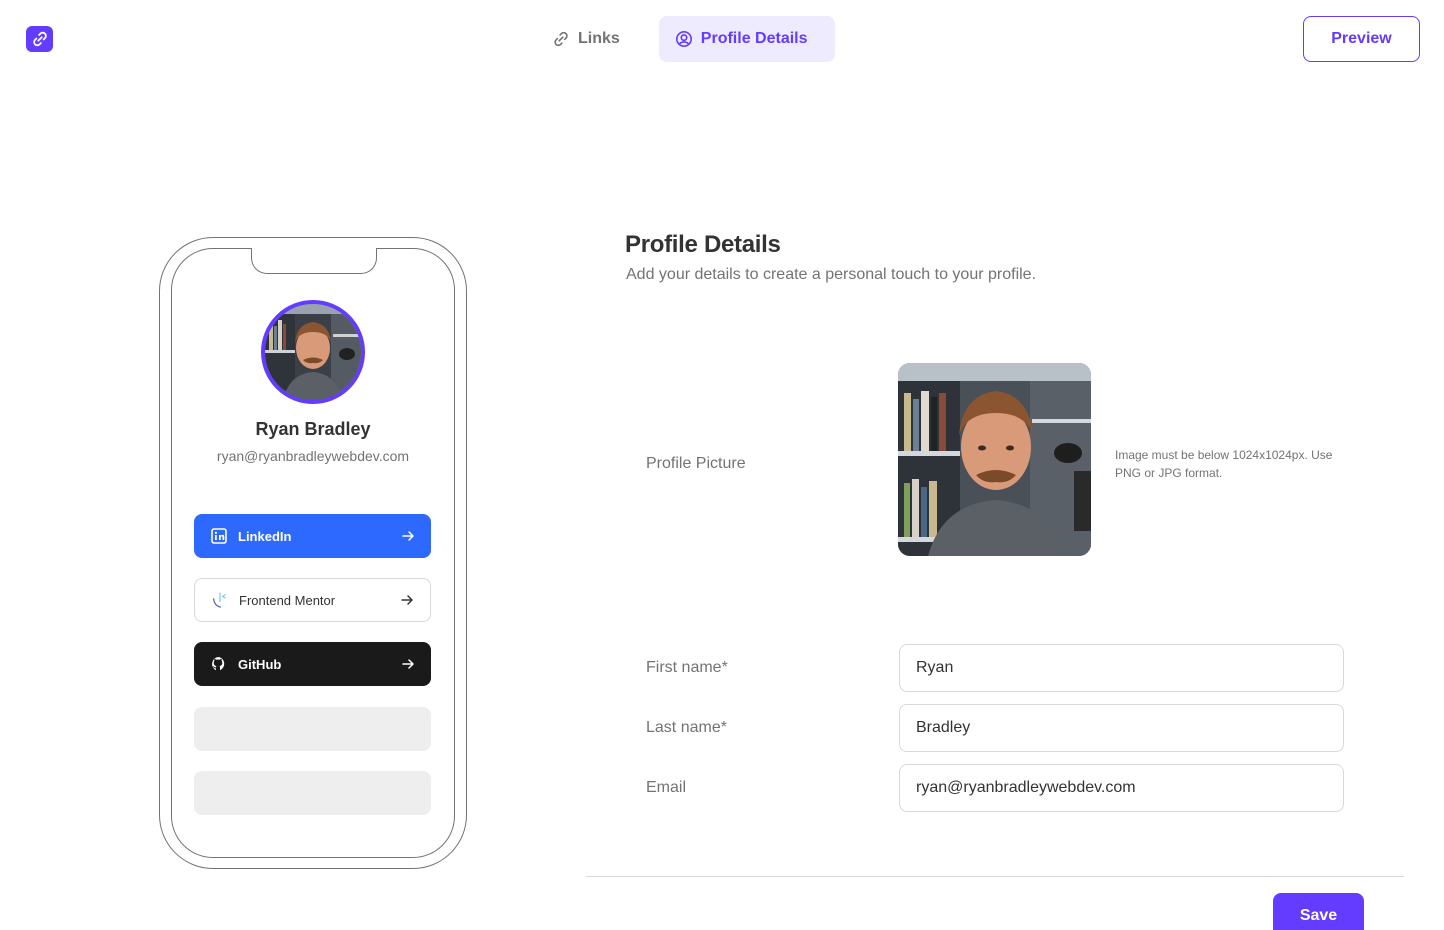 The image size is (1444, 930). What do you see at coordinates (995, 876) in the screenshot?
I see `footer-divider` at bounding box center [995, 876].